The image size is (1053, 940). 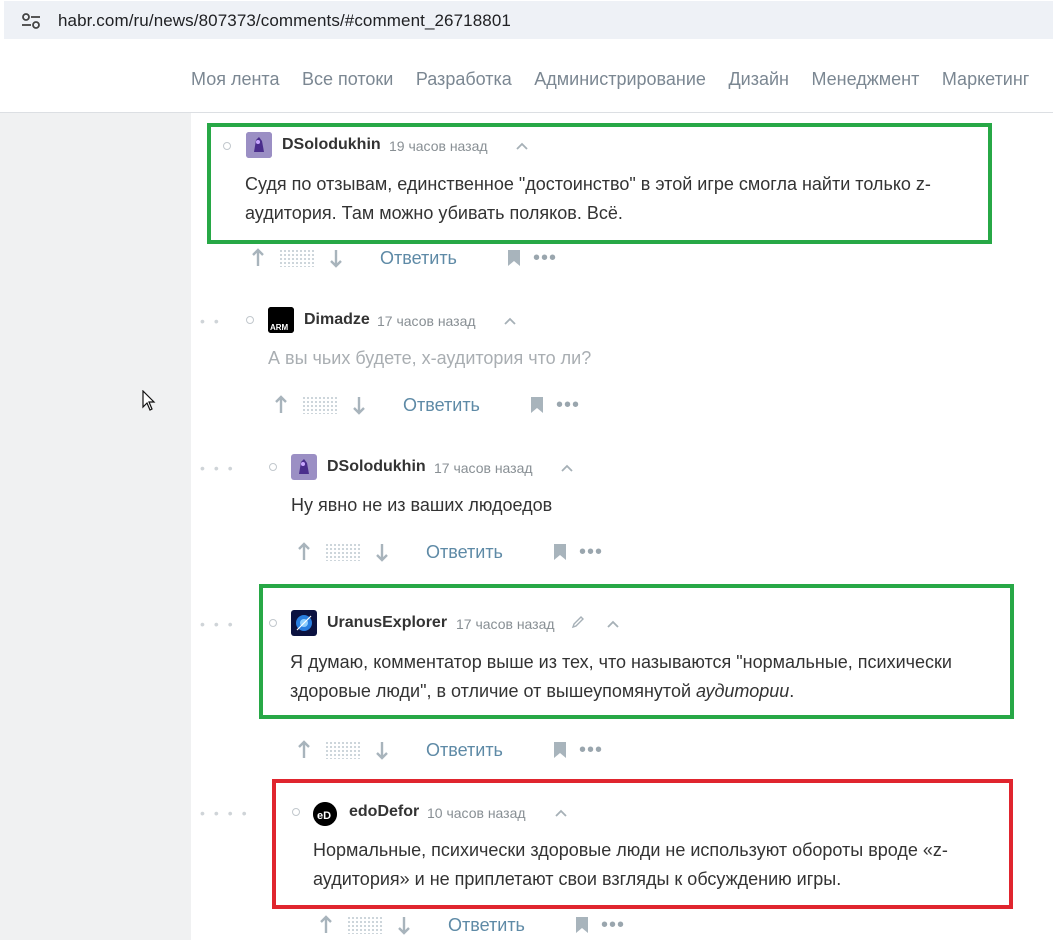 I want to click on thread-depth-dots: ••••, so click(x=228, y=813).